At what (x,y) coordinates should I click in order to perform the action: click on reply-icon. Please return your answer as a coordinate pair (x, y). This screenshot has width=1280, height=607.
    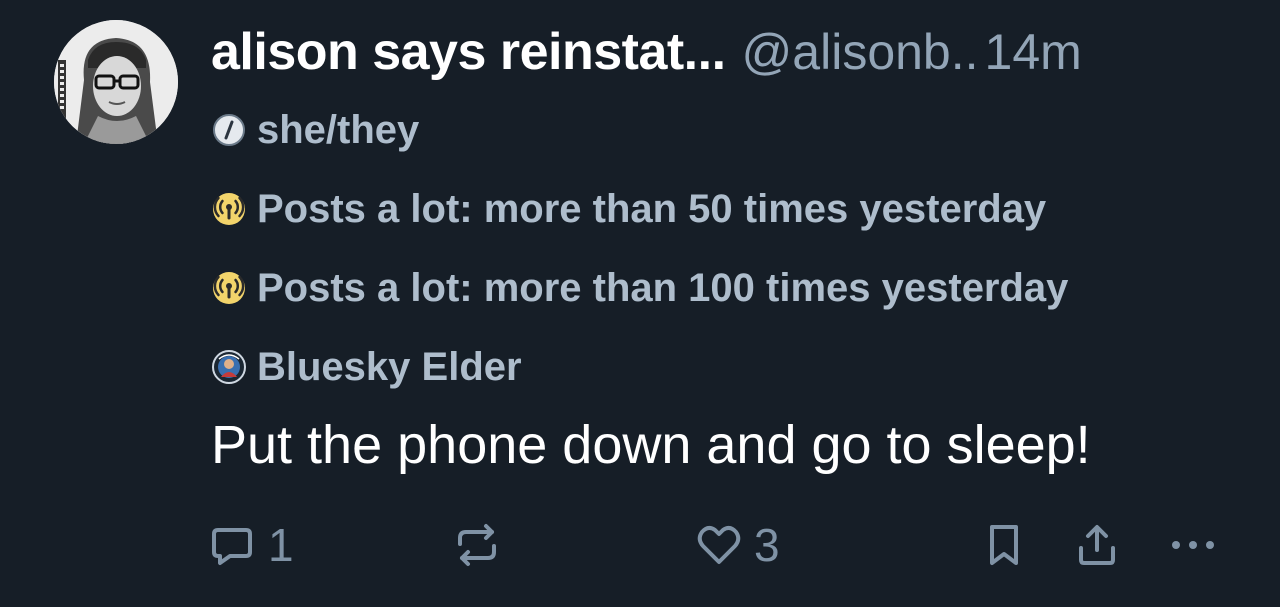
    Looking at the image, I should click on (232, 545).